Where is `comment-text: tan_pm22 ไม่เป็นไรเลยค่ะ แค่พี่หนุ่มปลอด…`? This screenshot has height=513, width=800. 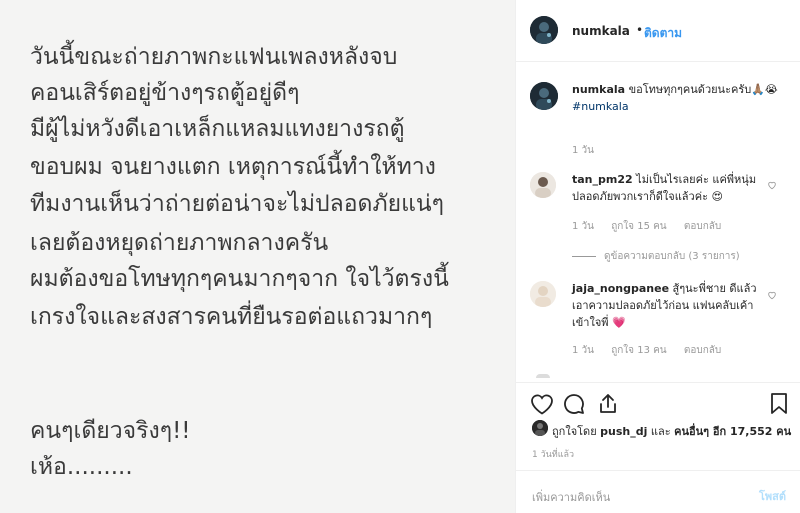
comment-text: tan_pm22 ไม่เป็นไรเลยค่ะ แค่พี่หนุ่มปลอด… is located at coordinates (672, 188).